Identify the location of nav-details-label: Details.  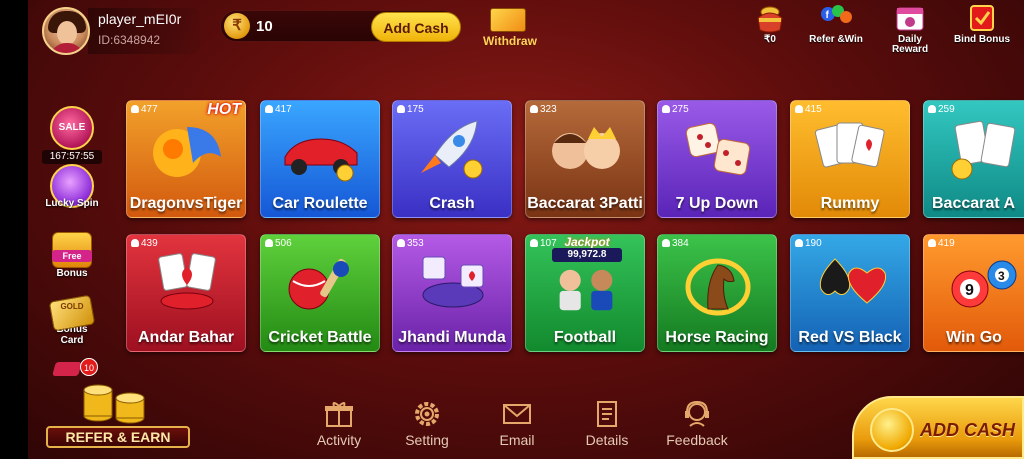
(607, 440).